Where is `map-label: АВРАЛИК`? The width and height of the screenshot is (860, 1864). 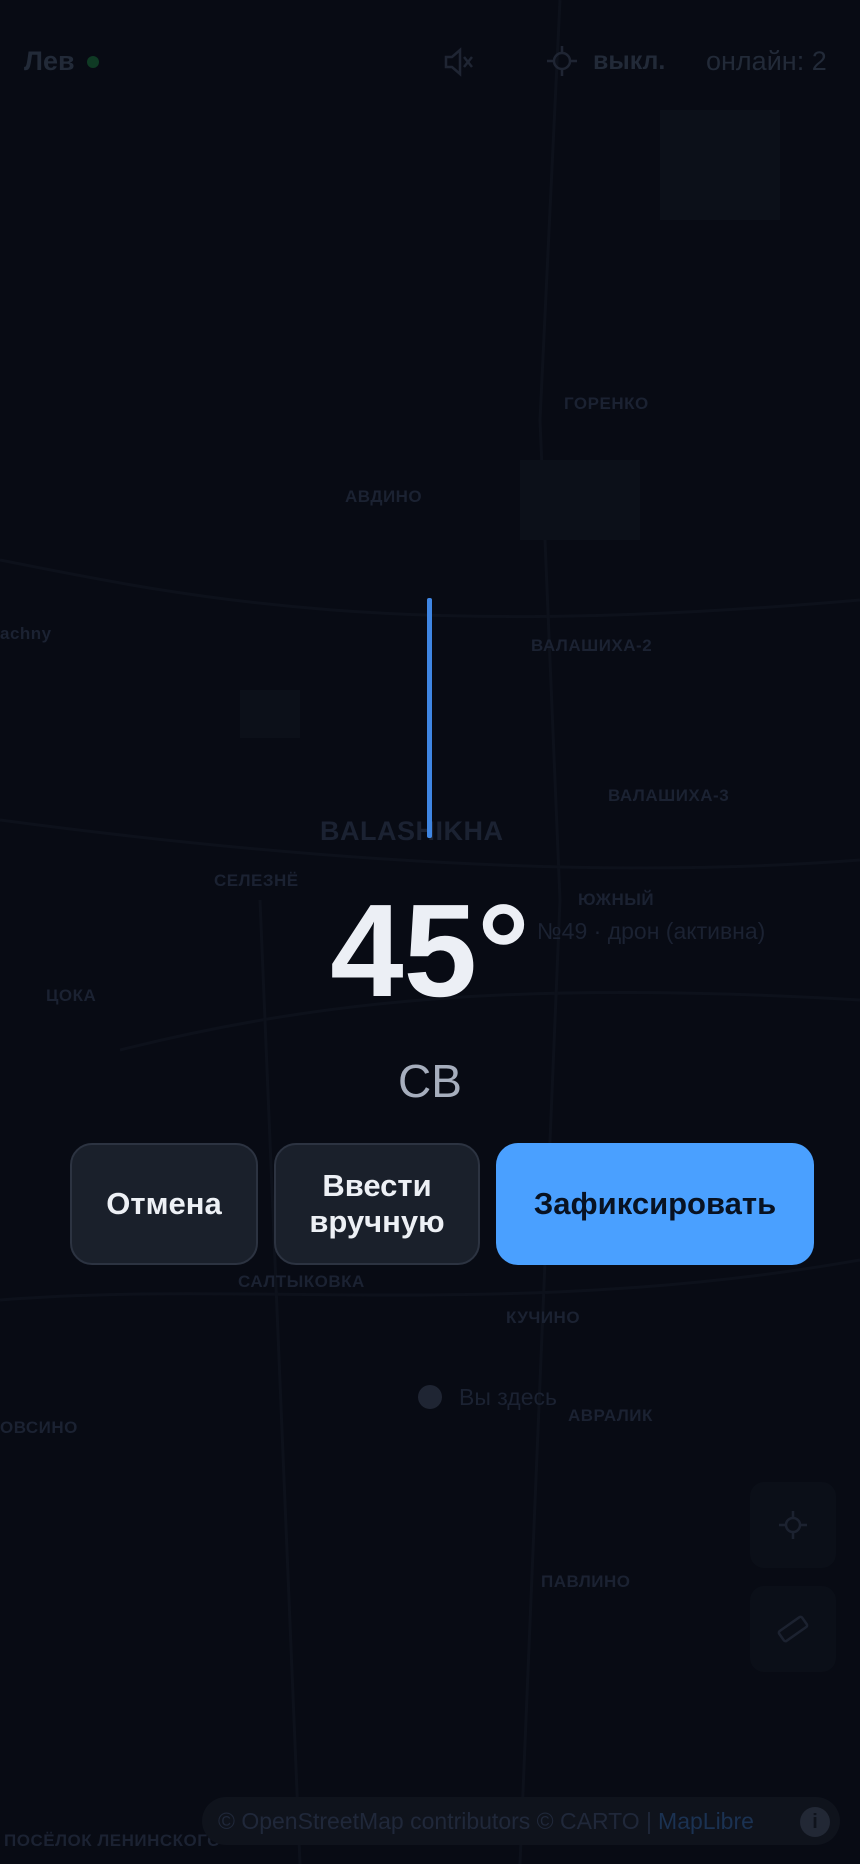 map-label: АВРАЛИК is located at coordinates (610, 1415).